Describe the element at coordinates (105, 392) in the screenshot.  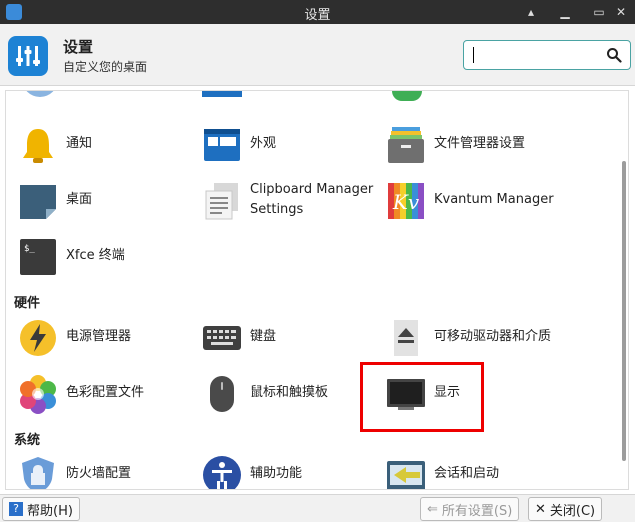
I see `item-label: 色彩配置文件` at that location.